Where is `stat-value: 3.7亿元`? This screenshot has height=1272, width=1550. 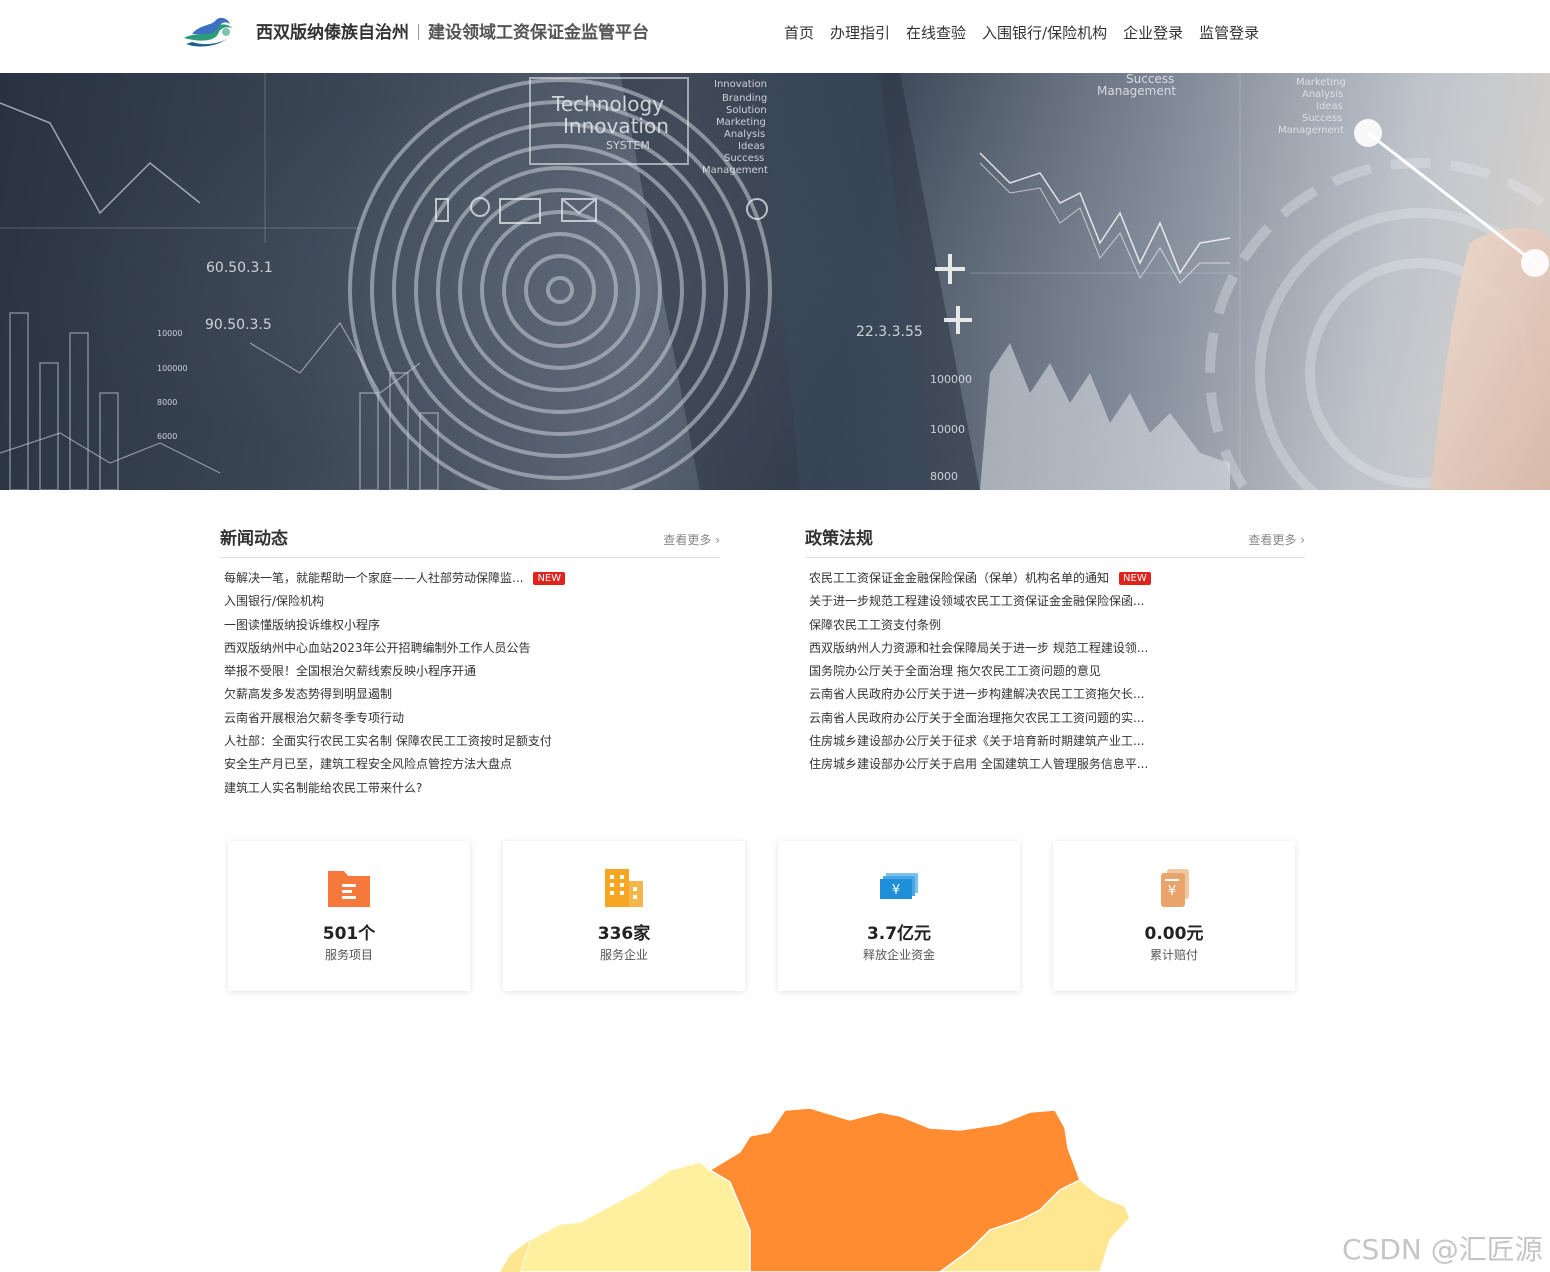
stat-value: 3.7亿元 is located at coordinates (899, 934).